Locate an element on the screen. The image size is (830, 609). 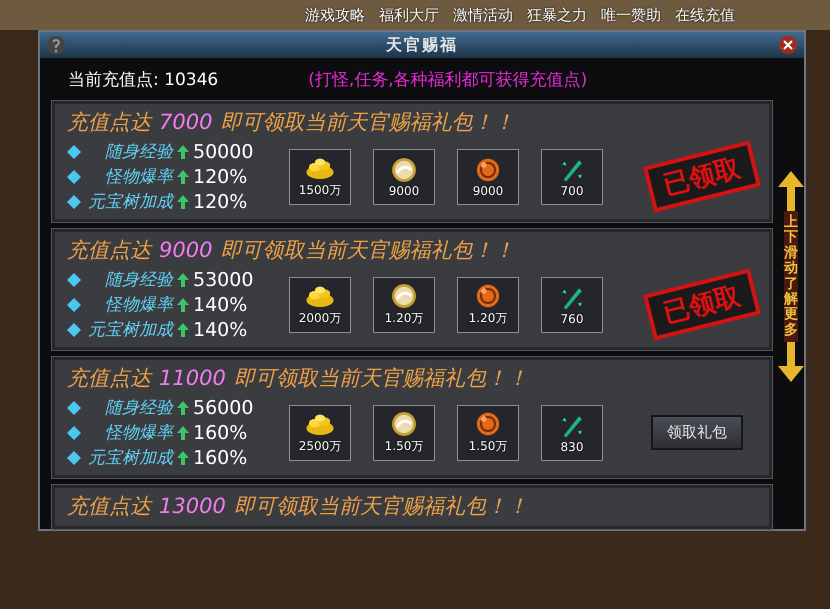
stat-value: 56000 is located at coordinates (223, 407).